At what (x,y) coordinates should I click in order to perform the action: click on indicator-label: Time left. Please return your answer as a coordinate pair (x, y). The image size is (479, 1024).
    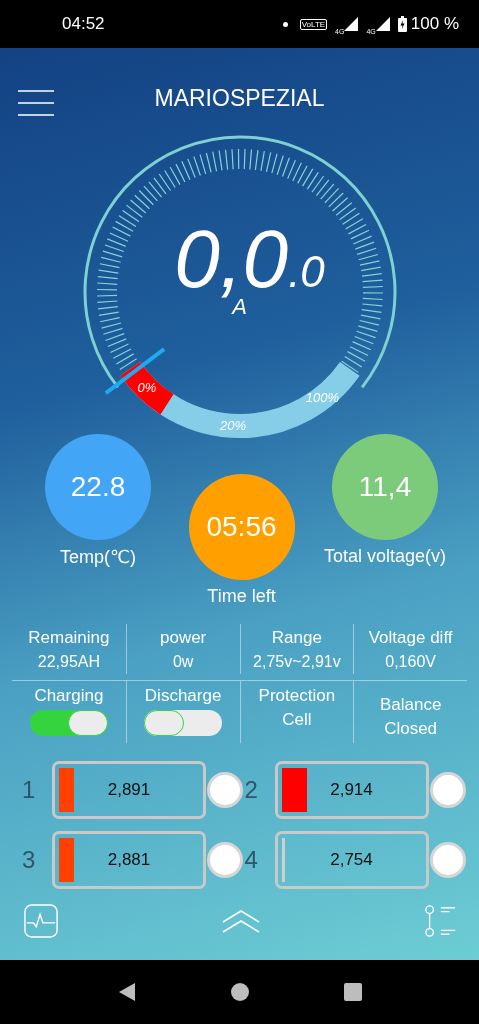
    Looking at the image, I should click on (241, 596).